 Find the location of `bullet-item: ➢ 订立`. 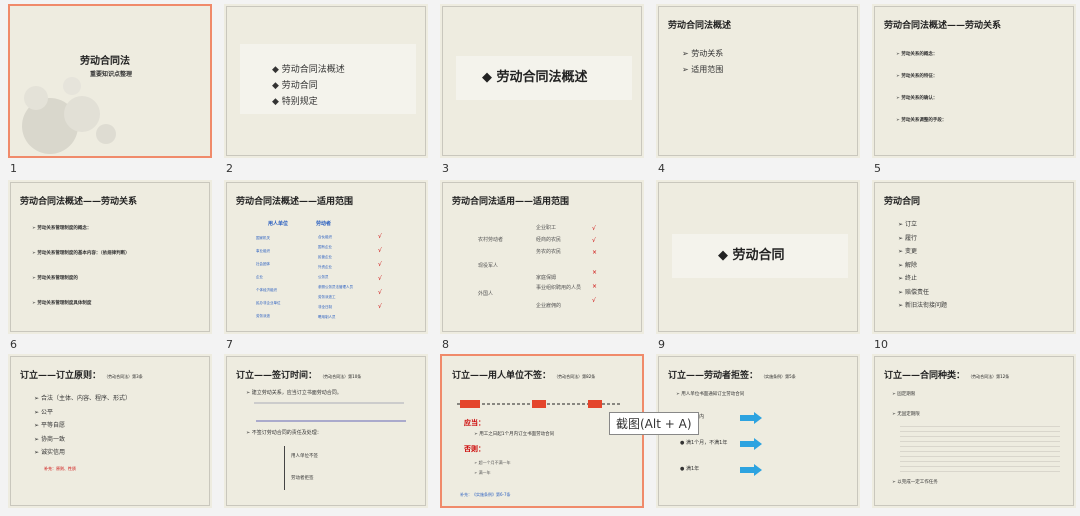

bullet-item: ➢ 订立 is located at coordinates (907, 224).